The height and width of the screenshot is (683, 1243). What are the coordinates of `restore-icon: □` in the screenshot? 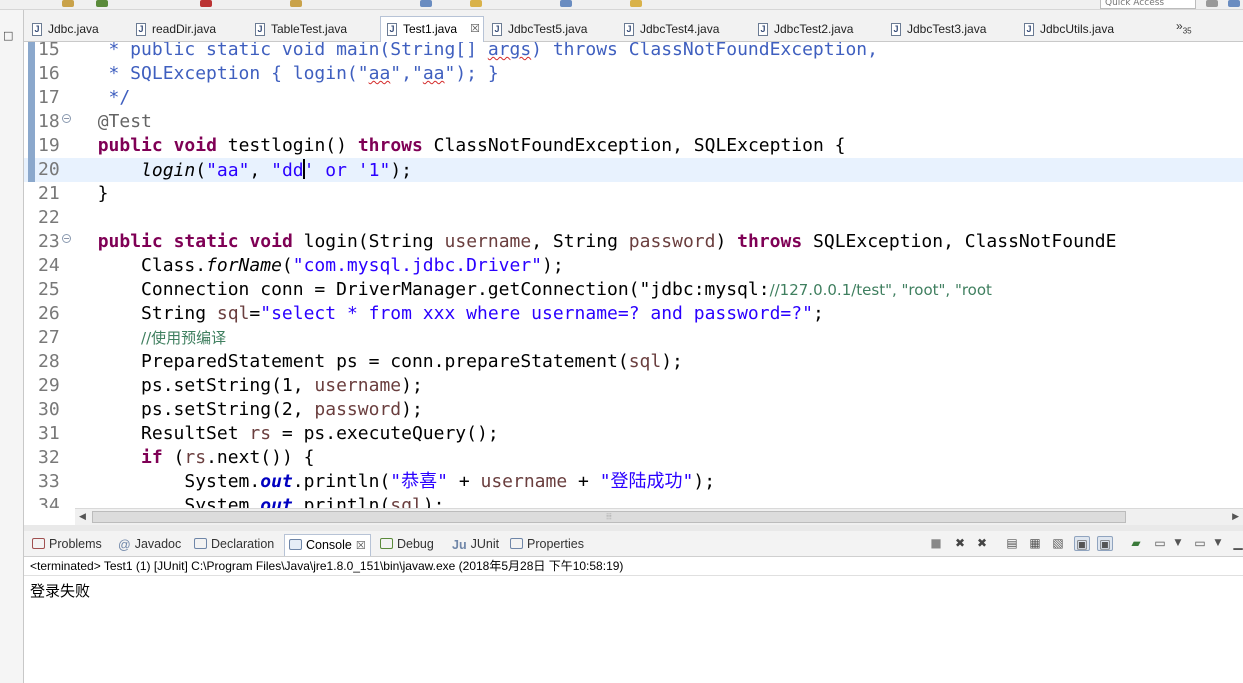 It's located at (8, 35).